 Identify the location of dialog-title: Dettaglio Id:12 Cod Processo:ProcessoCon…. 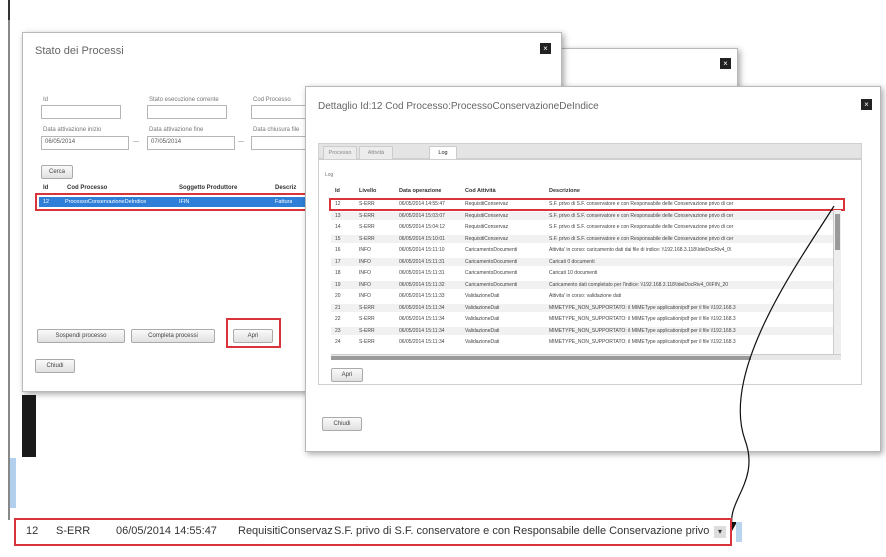
(458, 106).